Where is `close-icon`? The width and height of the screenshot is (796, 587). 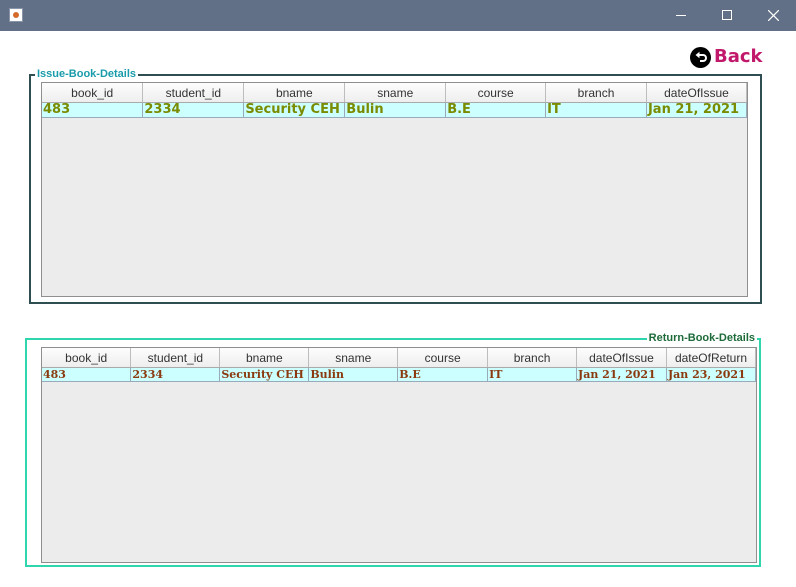 close-icon is located at coordinates (773, 15).